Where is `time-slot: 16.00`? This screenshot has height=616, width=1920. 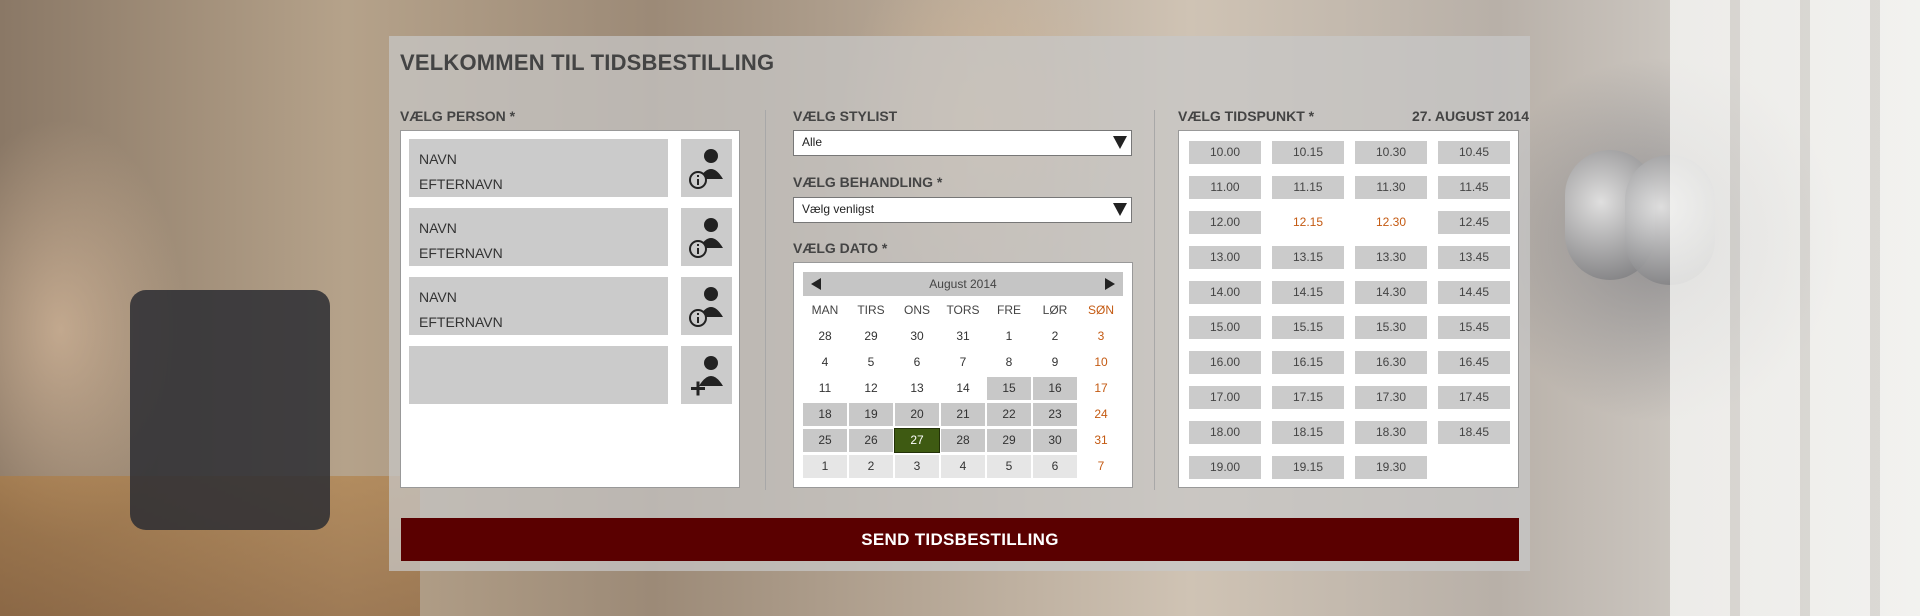 time-slot: 16.00 is located at coordinates (1225, 362).